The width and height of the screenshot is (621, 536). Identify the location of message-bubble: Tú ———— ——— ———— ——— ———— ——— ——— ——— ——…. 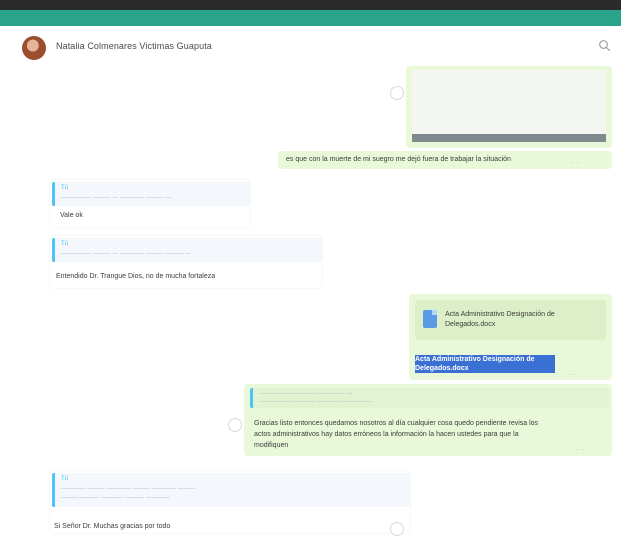
(230, 502).